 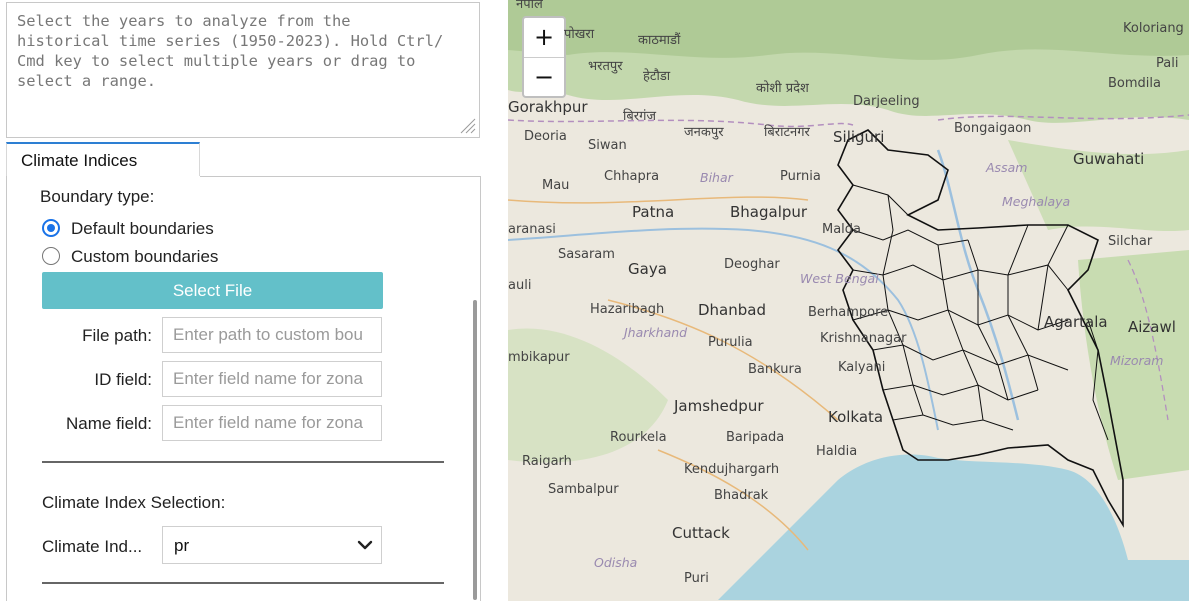 What do you see at coordinates (547, 461) in the screenshot?
I see `map-label-raigarh: Raigarh` at bounding box center [547, 461].